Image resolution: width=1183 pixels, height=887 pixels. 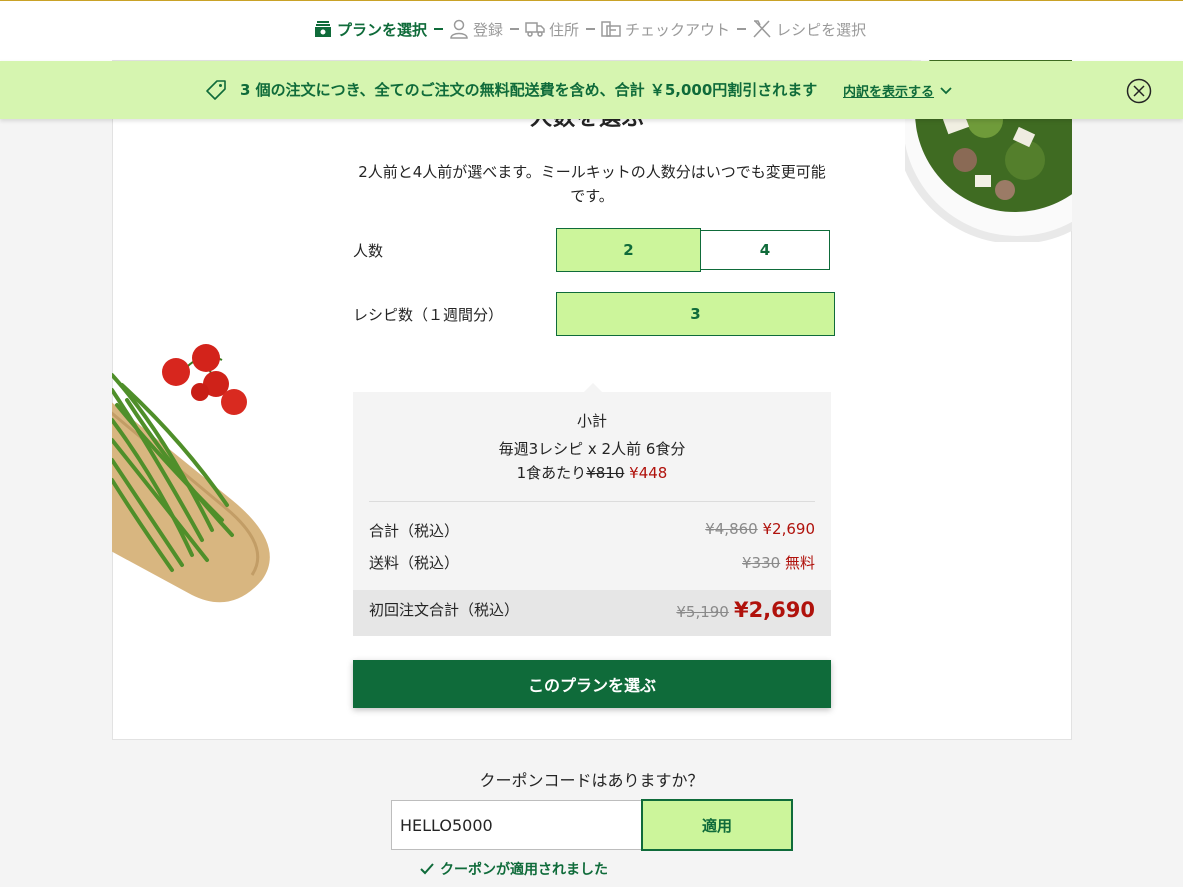 What do you see at coordinates (428, 315) in the screenshot?
I see `recipes-label: レシピ数（１週間分）` at bounding box center [428, 315].